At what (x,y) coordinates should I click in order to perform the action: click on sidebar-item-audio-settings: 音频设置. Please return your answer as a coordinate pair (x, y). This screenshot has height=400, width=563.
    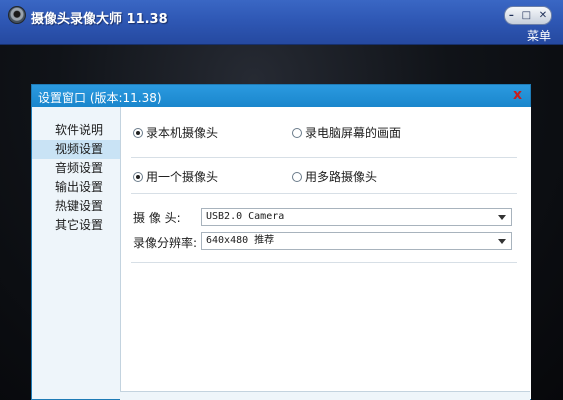
    Looking at the image, I should click on (76, 168).